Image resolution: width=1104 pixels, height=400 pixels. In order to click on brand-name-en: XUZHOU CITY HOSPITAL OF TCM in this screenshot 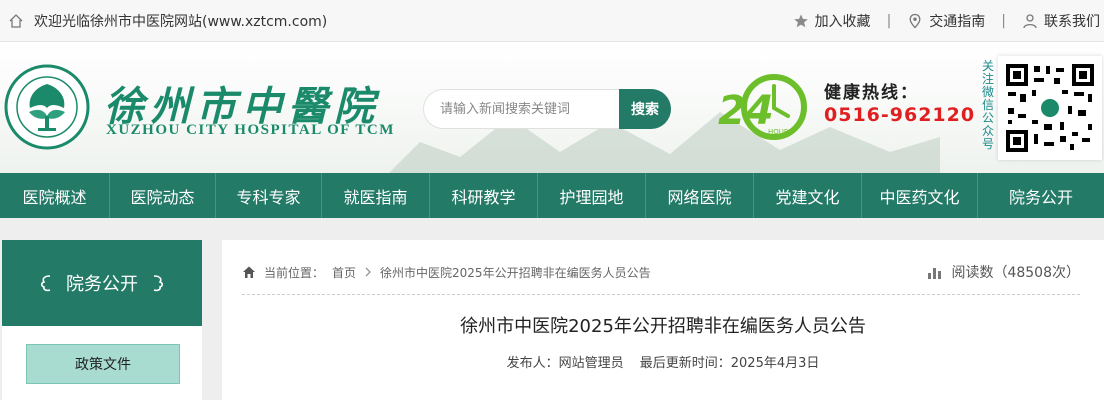, I will do `click(250, 130)`.